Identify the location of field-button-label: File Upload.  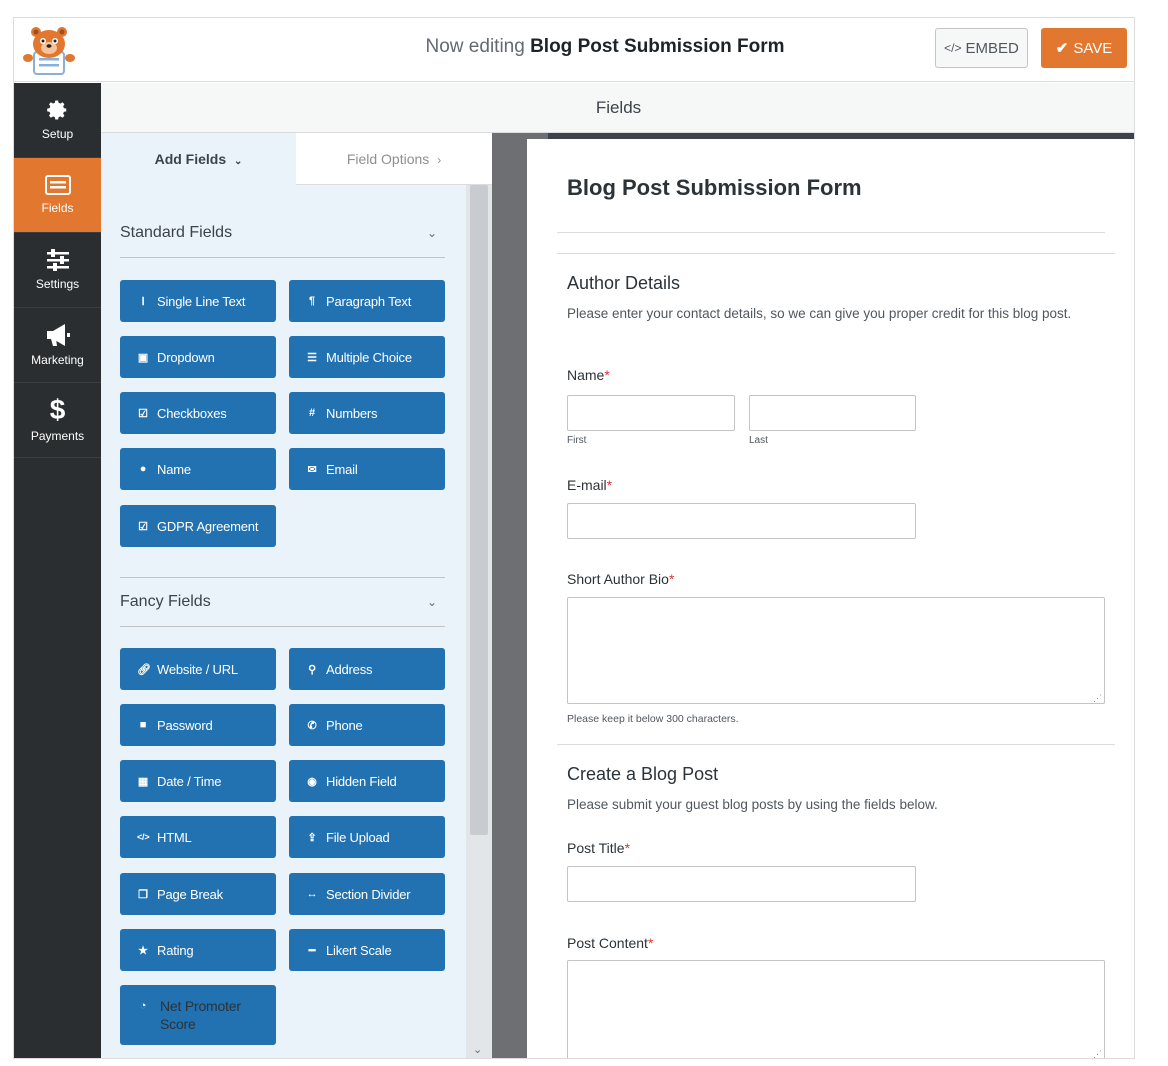
(358, 837).